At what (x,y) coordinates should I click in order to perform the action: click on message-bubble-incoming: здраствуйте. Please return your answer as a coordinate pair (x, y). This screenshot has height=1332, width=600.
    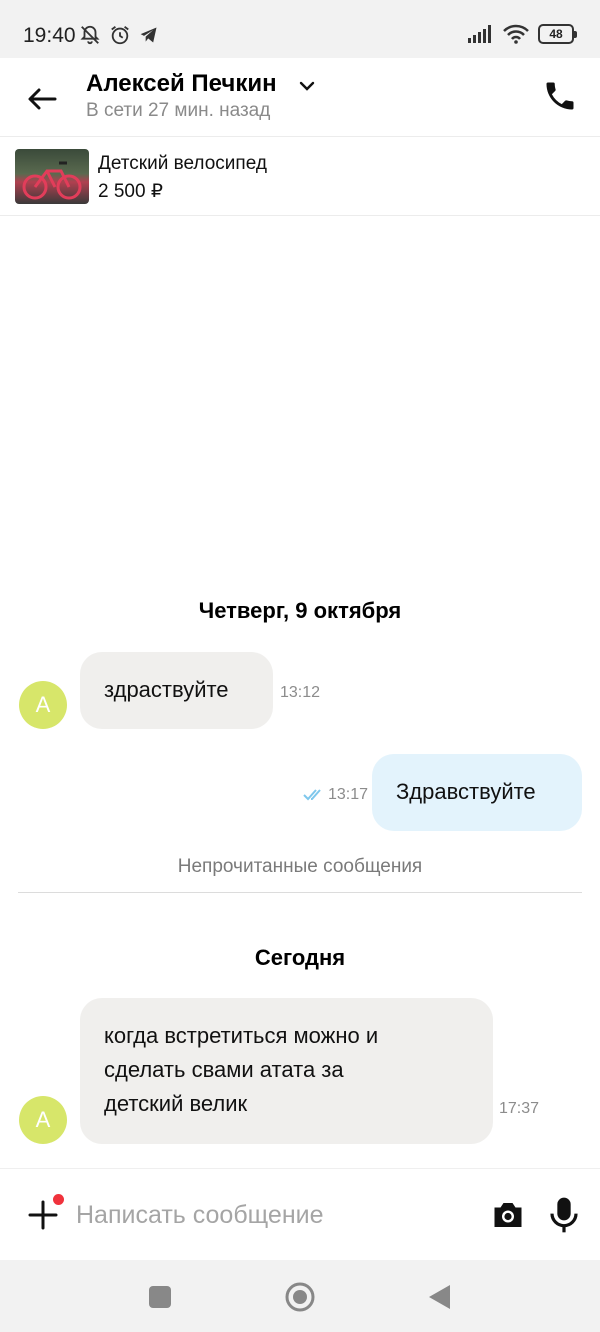
    Looking at the image, I should click on (176, 690).